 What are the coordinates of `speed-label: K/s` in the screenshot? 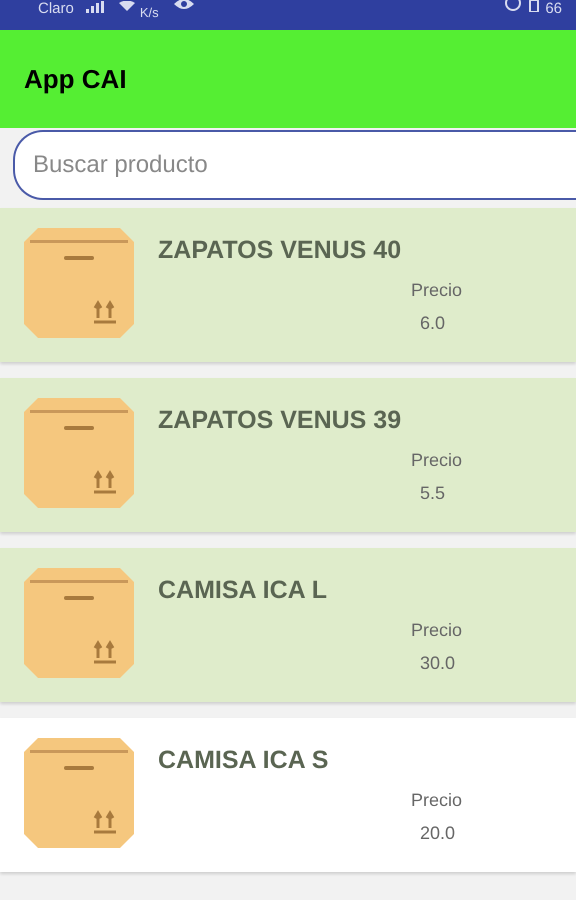 It's located at (149, 12).